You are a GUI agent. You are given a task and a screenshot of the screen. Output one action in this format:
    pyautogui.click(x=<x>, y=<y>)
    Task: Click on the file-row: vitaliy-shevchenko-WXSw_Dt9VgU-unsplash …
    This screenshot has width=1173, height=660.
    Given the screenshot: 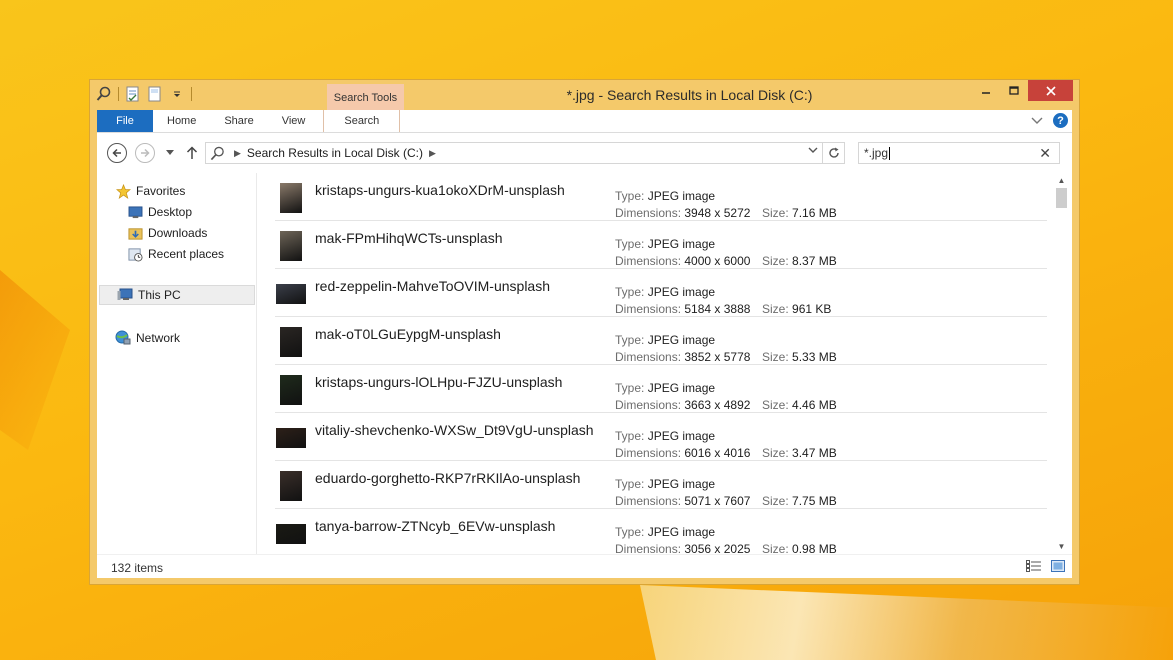 What is the action you would take?
    pyautogui.click(x=661, y=437)
    